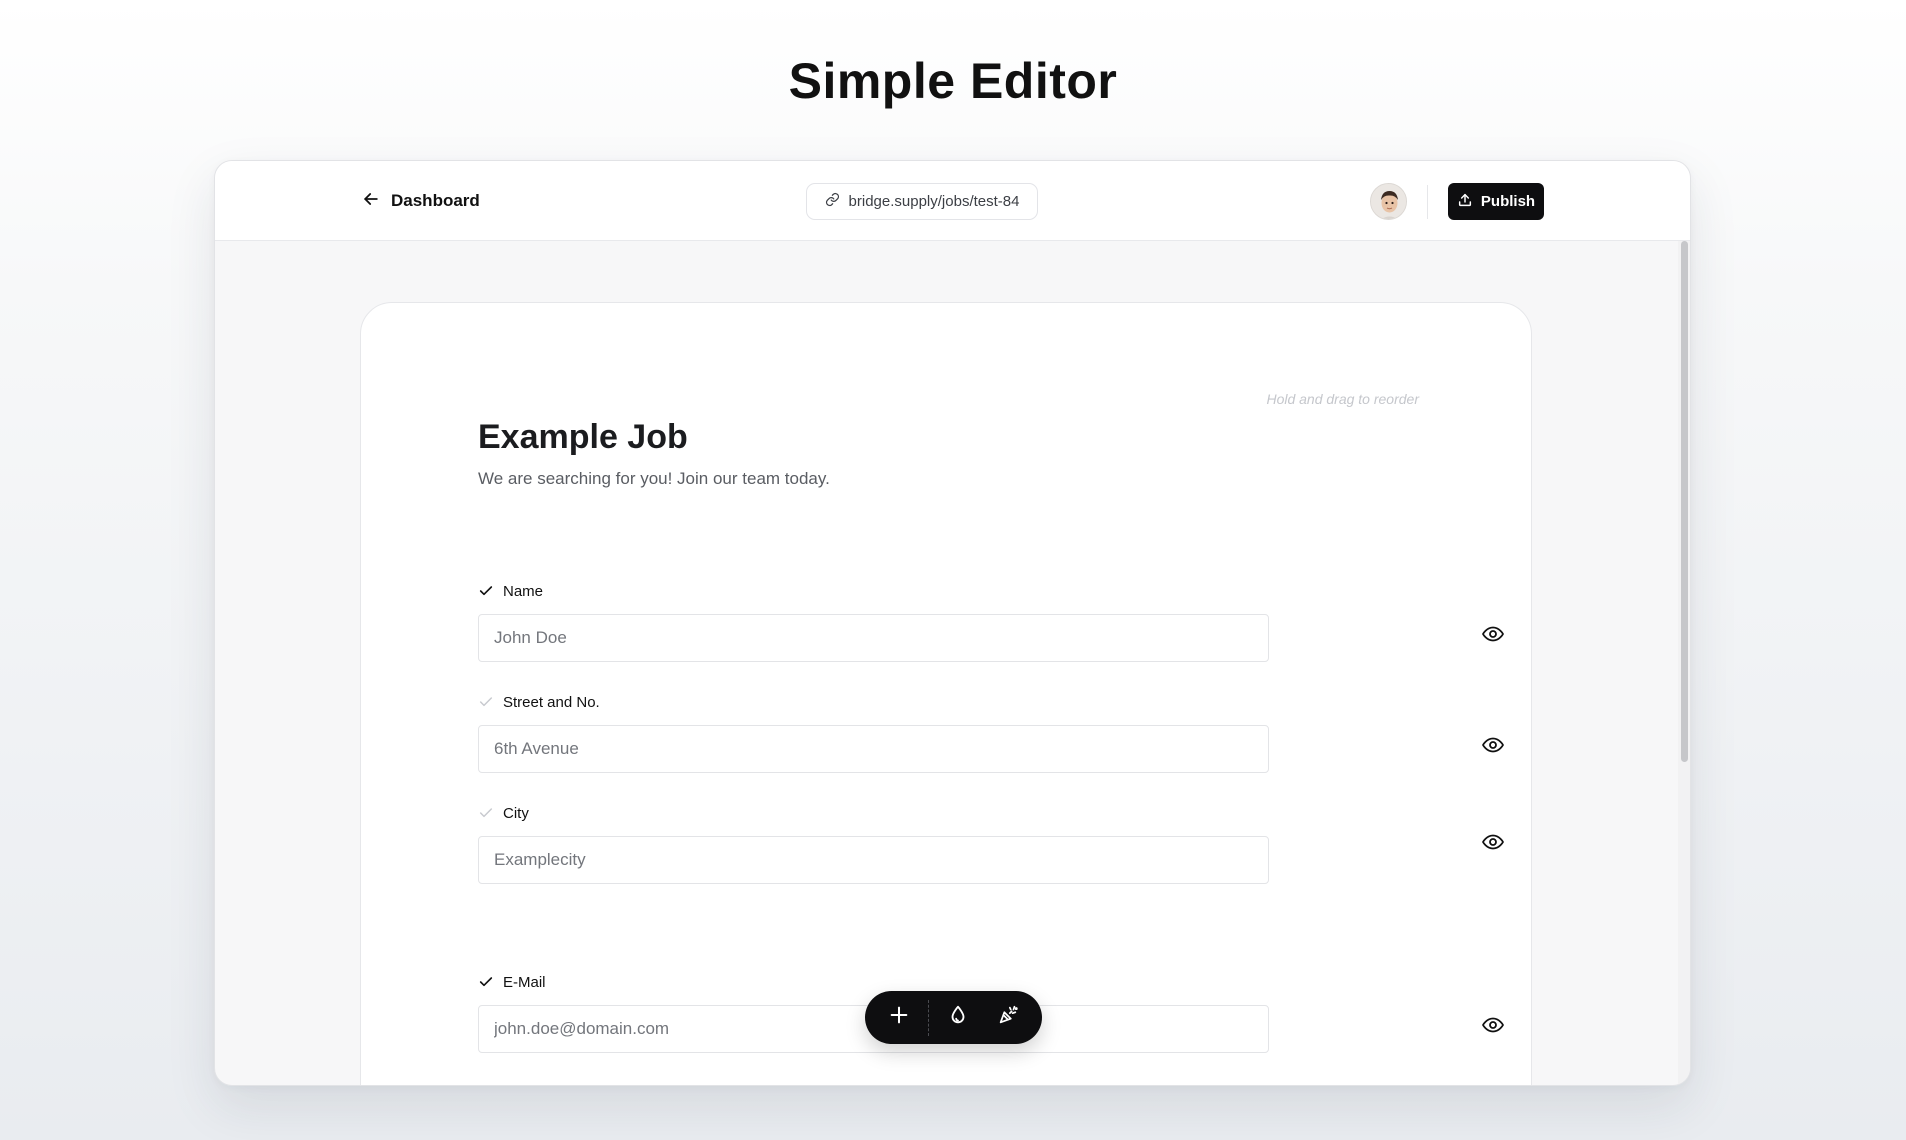 The height and width of the screenshot is (1140, 1906). Describe the element at coordinates (524, 982) in the screenshot. I see `field-label: E-Mail` at that location.